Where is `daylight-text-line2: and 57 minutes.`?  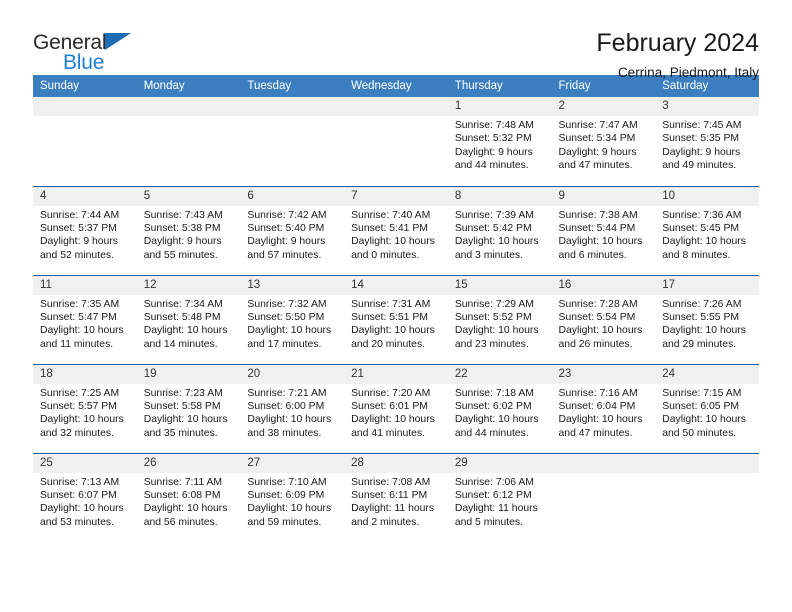 daylight-text-line2: and 57 minutes. is located at coordinates (284, 255).